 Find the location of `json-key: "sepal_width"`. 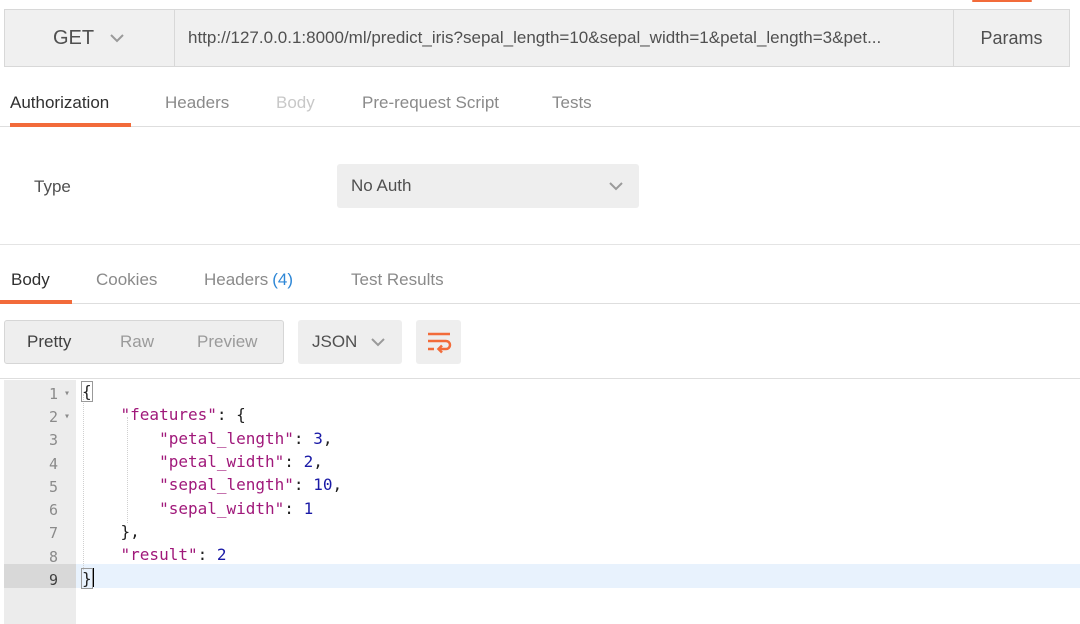

json-key: "sepal_width" is located at coordinates (222, 508).